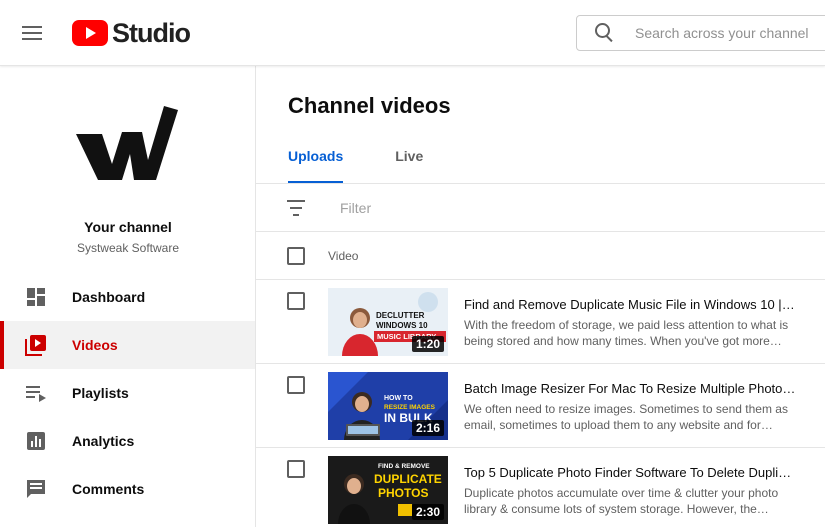 The width and height of the screenshot is (825, 527). I want to click on sidebar-item-playlists: Playlists, so click(127, 393).